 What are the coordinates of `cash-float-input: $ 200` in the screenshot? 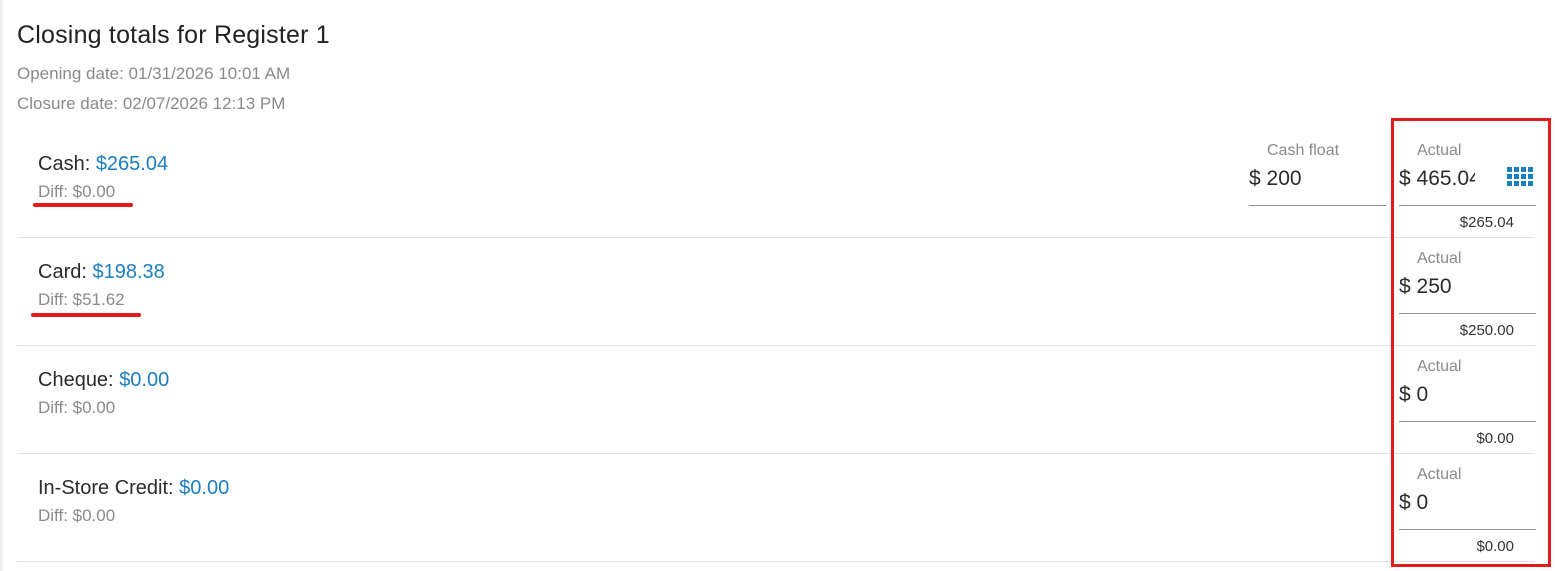 It's located at (1314, 179).